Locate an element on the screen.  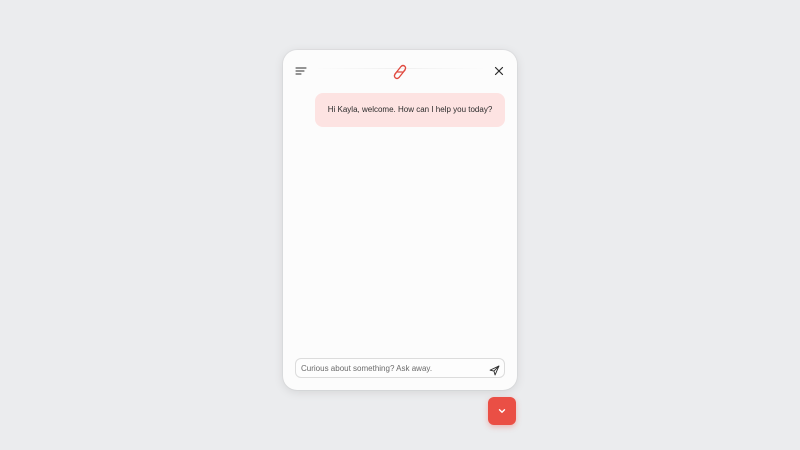
menu-button is located at coordinates (301, 71).